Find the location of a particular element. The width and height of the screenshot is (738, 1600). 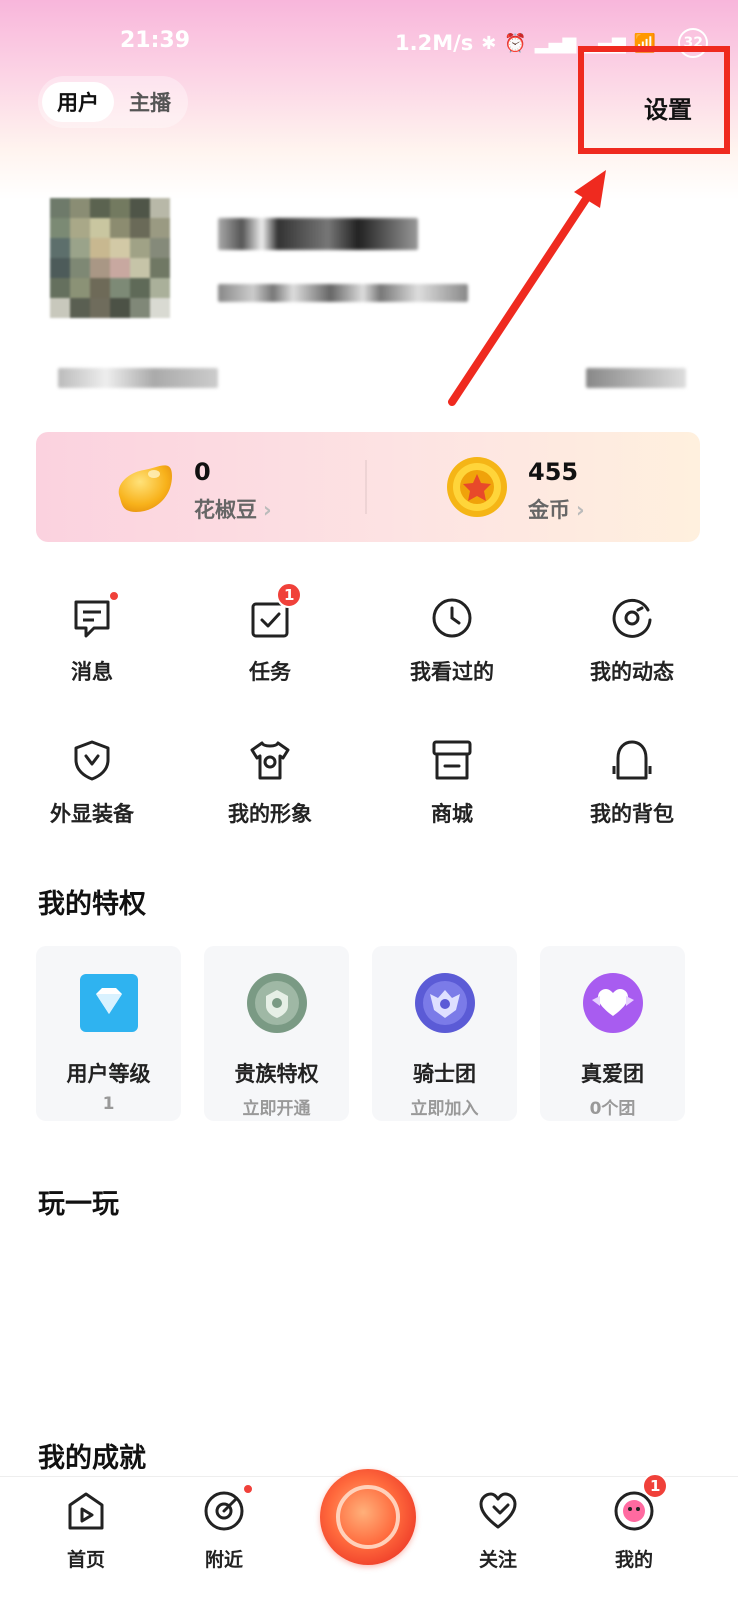

alarm-icon: ⏰ is located at coordinates (515, 43).